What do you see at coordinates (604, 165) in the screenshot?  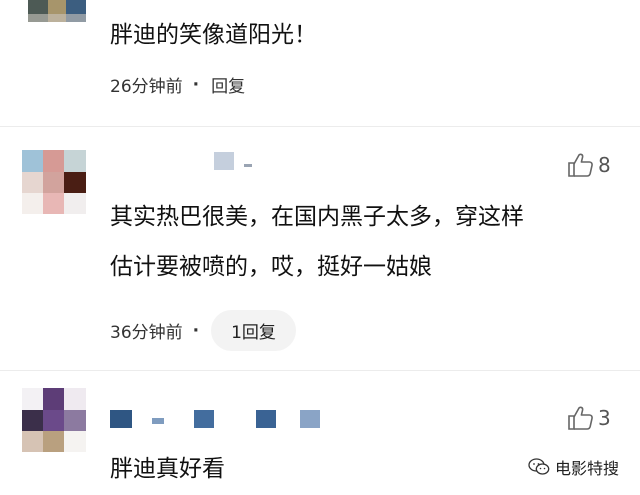 I see `like-count: 8` at bounding box center [604, 165].